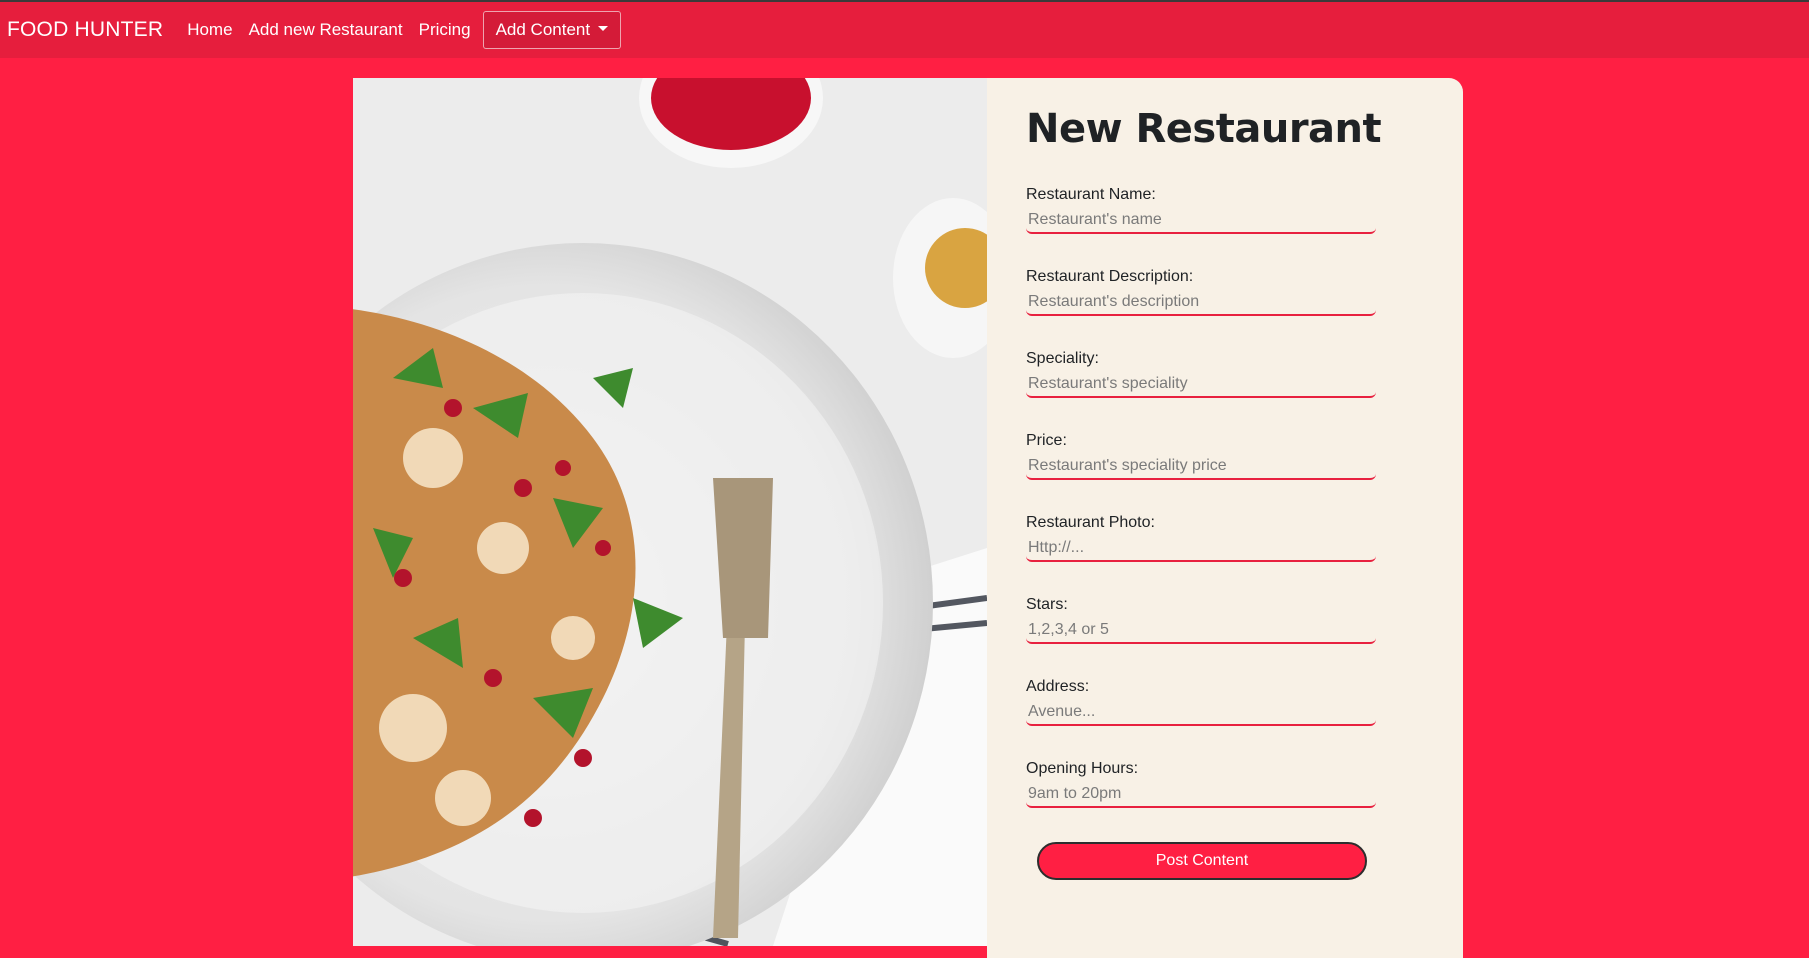 The height and width of the screenshot is (958, 1809). I want to click on post-content-button: Post Content, so click(1202, 861).